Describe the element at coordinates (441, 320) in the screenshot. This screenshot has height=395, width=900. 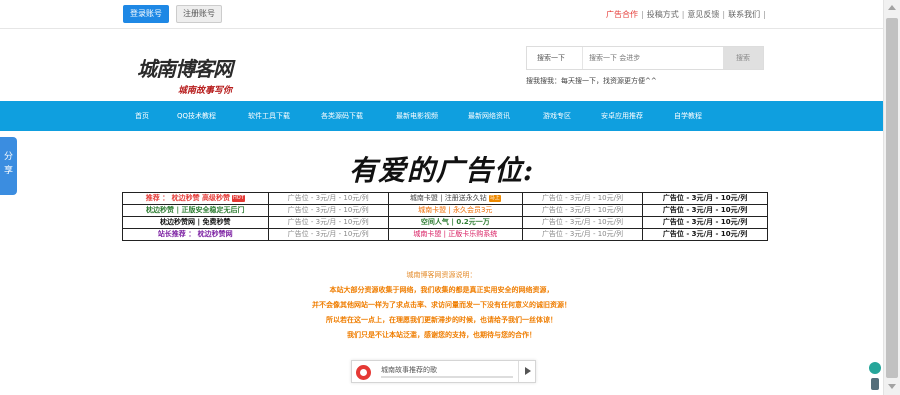
I see `notice-line: 所以若在这一点上，在理愿我们更新滞步的时候，也请给予我们一丝体谅！` at that location.